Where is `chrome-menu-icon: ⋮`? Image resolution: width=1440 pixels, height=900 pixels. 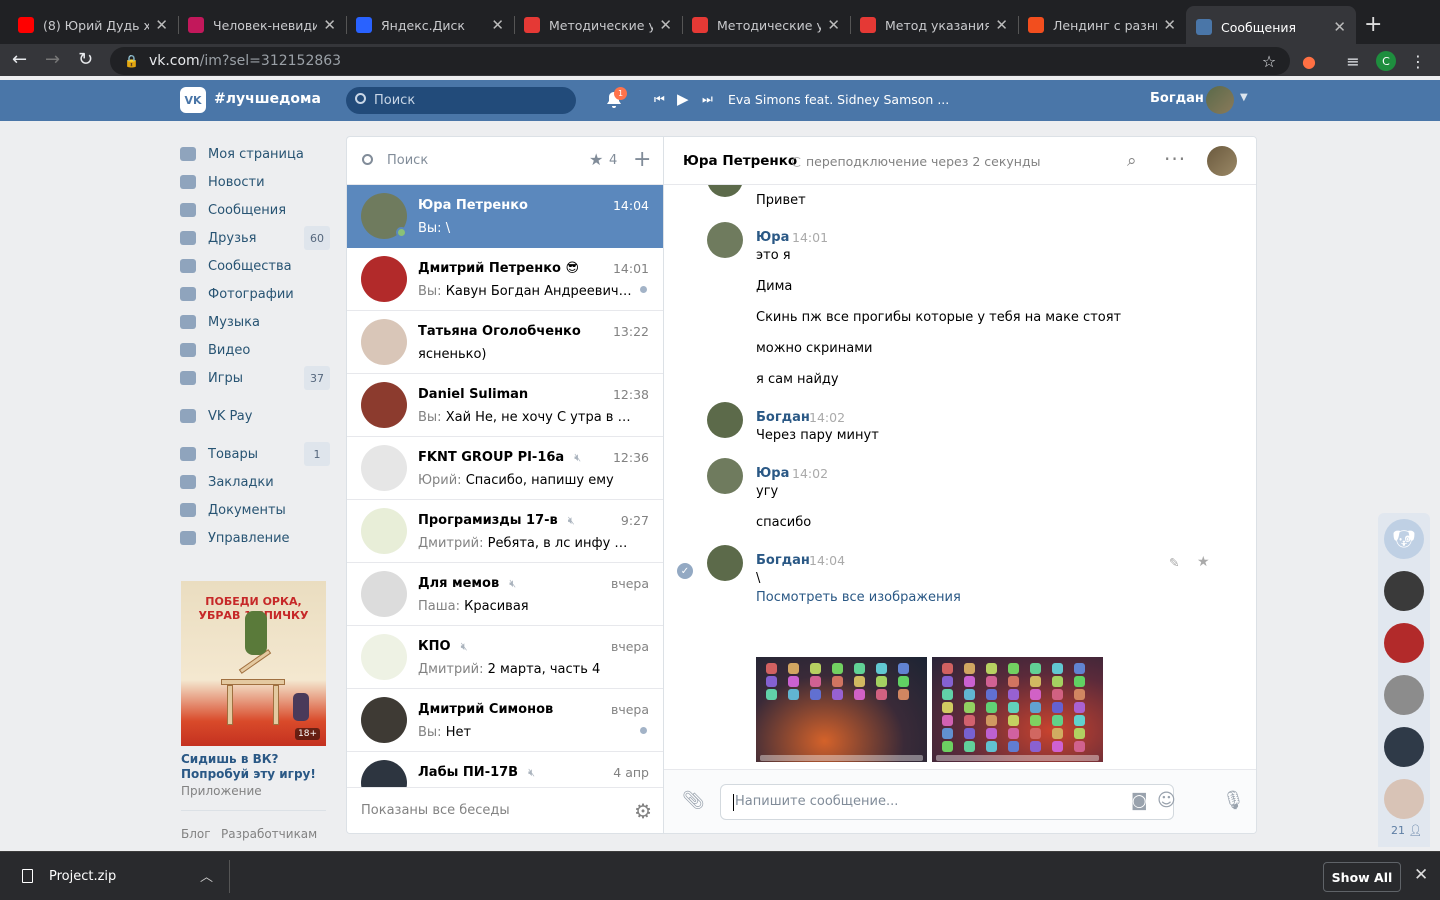
chrome-menu-icon: ⋮ is located at coordinates (1418, 61).